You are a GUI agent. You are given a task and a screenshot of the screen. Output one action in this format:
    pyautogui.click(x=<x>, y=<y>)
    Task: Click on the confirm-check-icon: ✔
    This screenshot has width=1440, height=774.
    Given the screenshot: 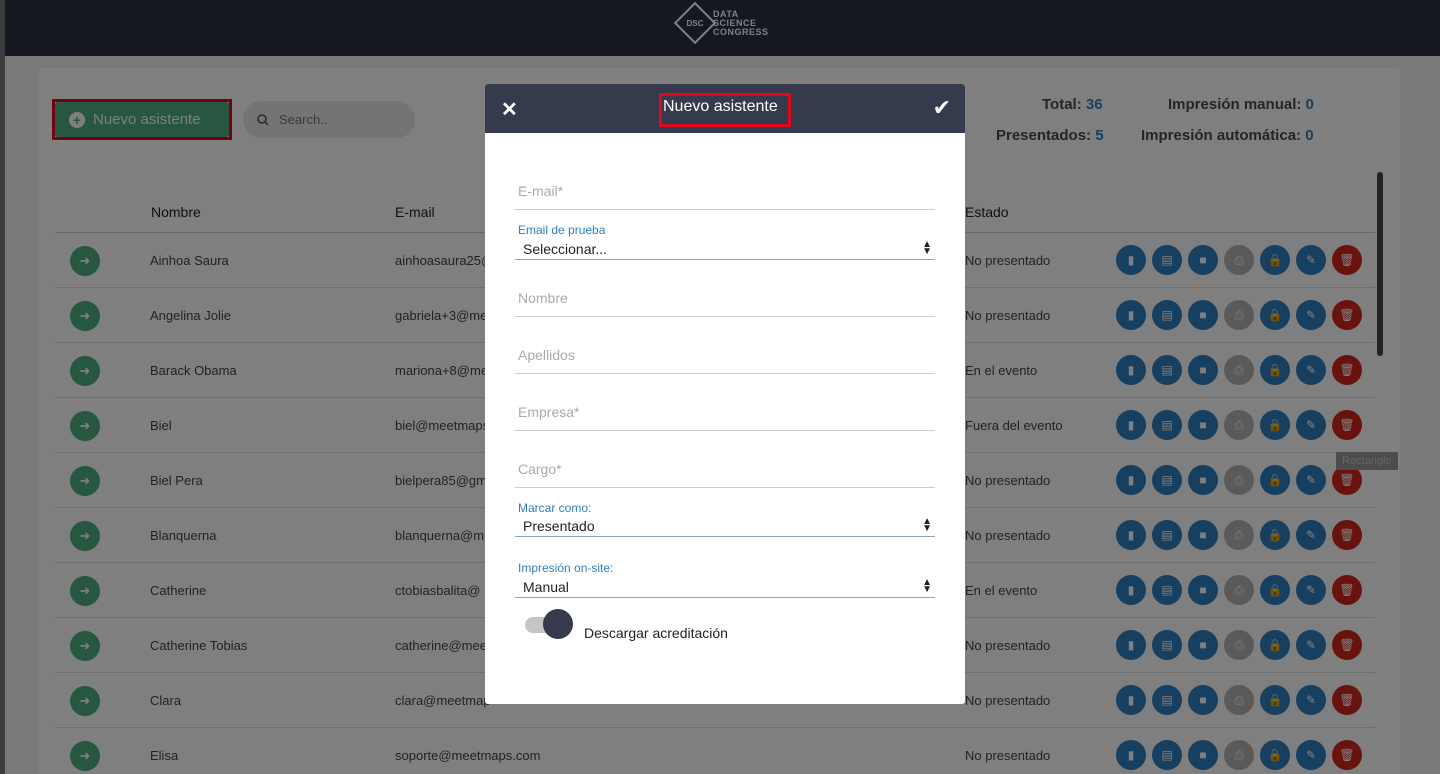 What is the action you would take?
    pyautogui.click(x=942, y=108)
    